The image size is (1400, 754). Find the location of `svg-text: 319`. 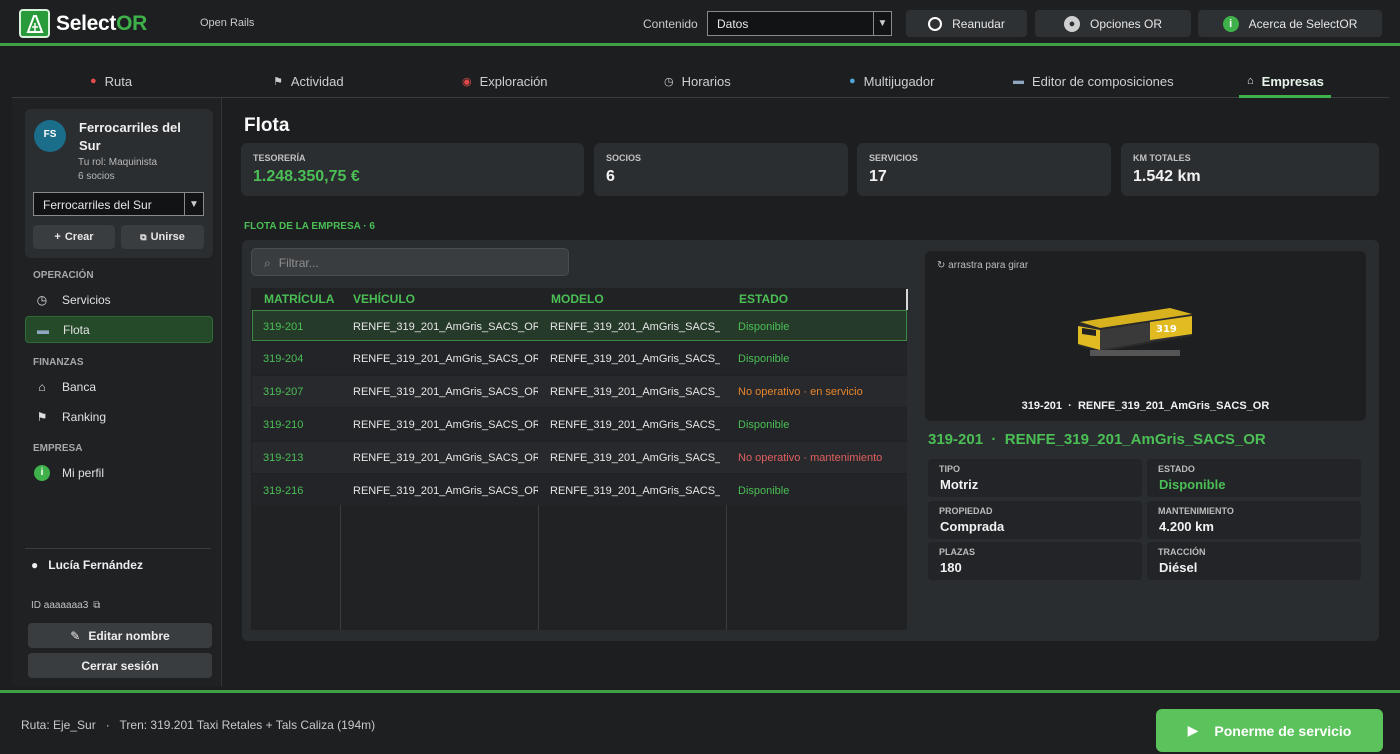

svg-text: 319 is located at coordinates (1166, 329).